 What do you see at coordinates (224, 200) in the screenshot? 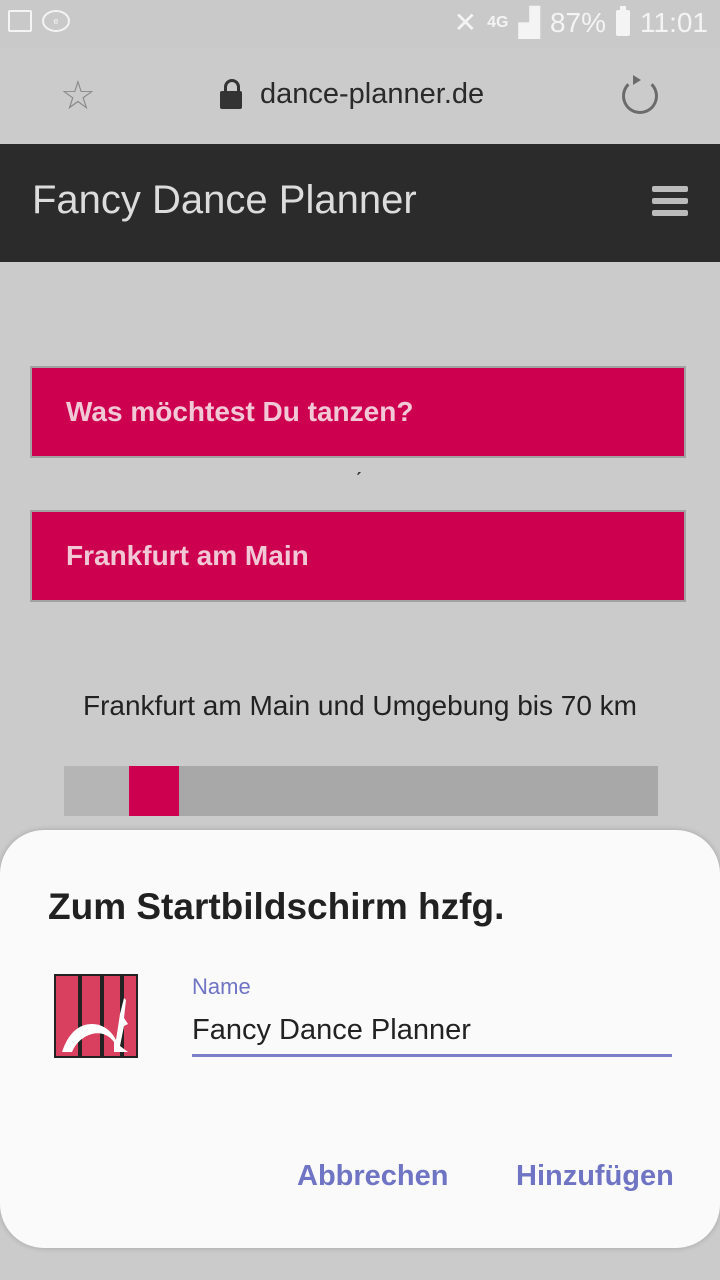
I see `app-title: Fancy Dance Planner` at bounding box center [224, 200].